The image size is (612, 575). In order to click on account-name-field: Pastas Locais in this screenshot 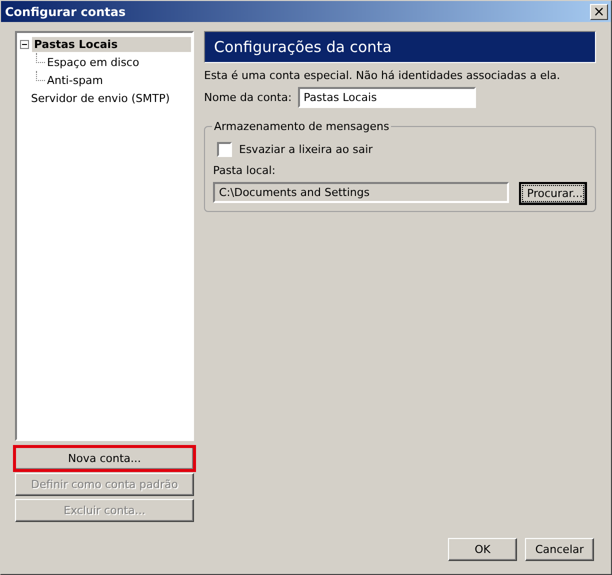, I will do `click(387, 97)`.